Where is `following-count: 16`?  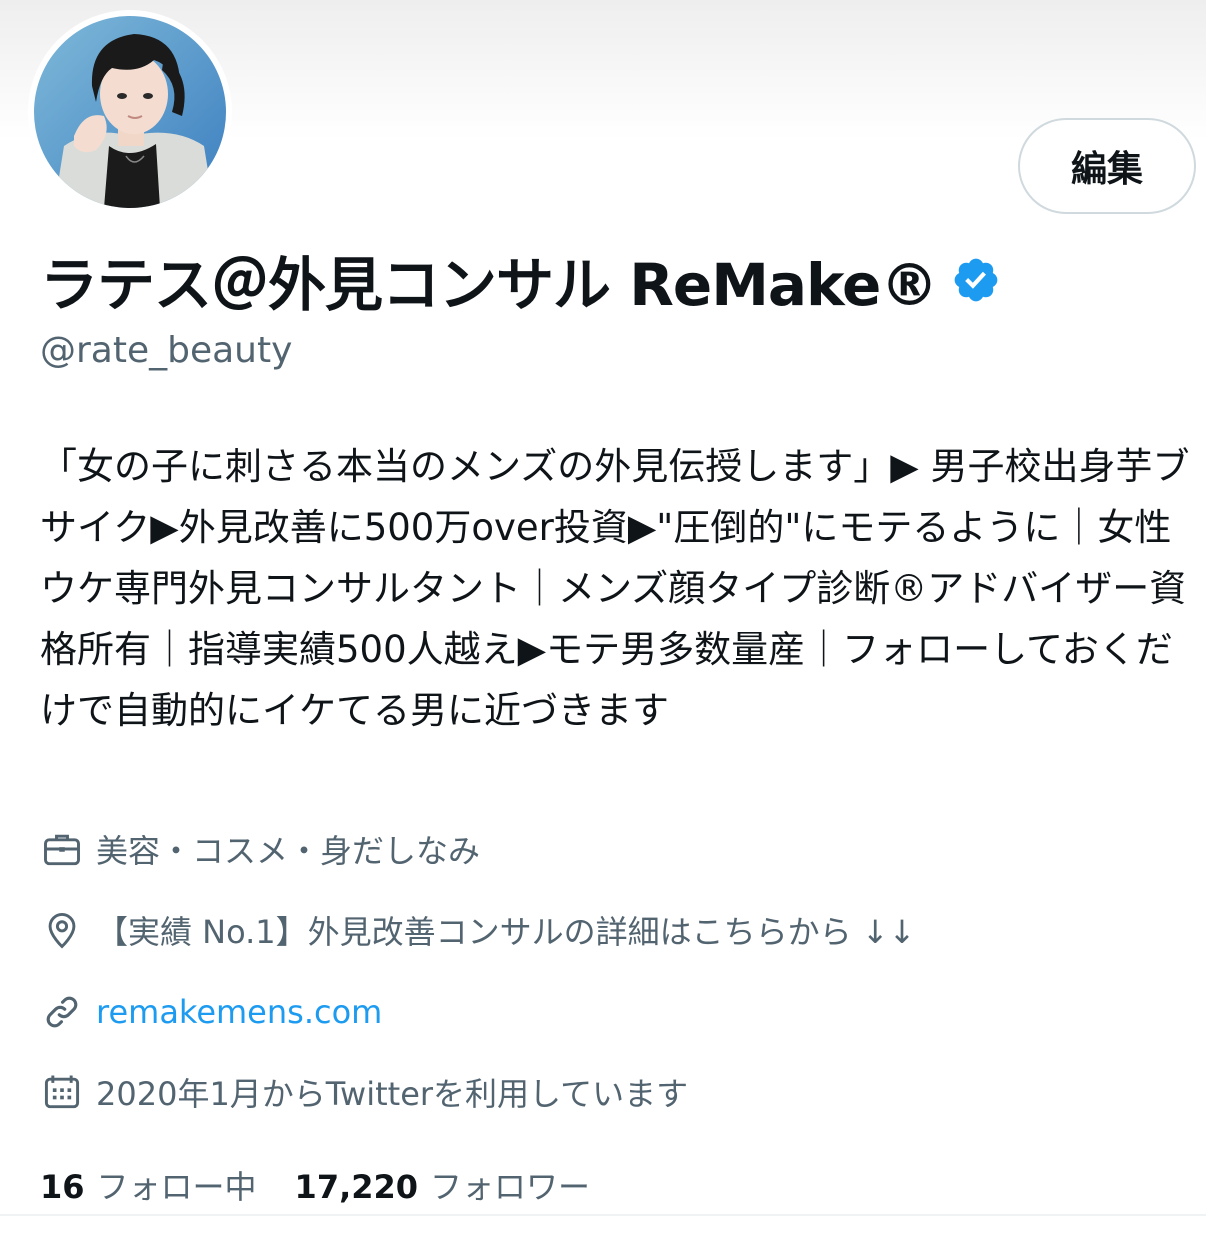
following-count: 16 is located at coordinates (62, 1187).